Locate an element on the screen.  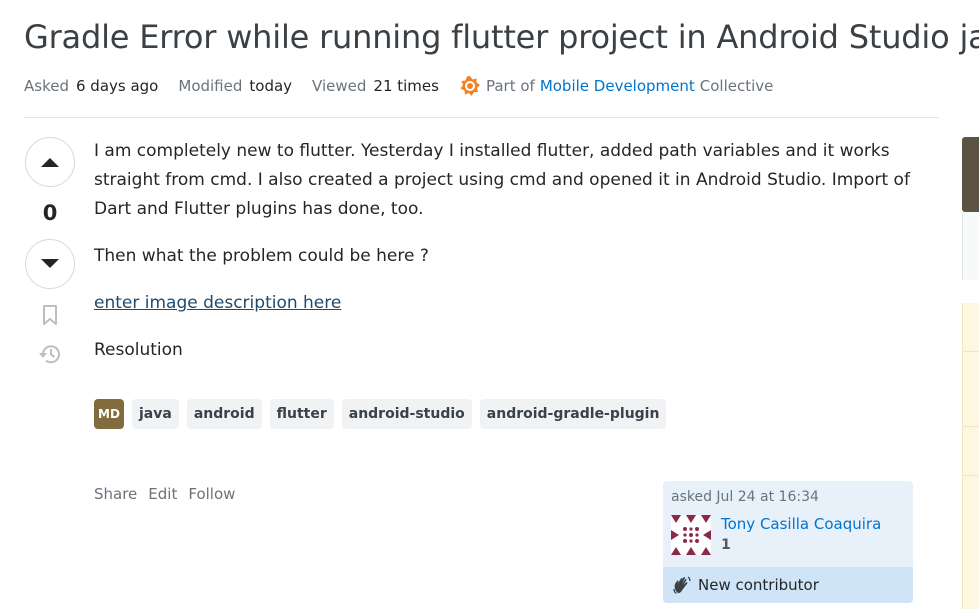
downvote-button is located at coordinates (50, 264).